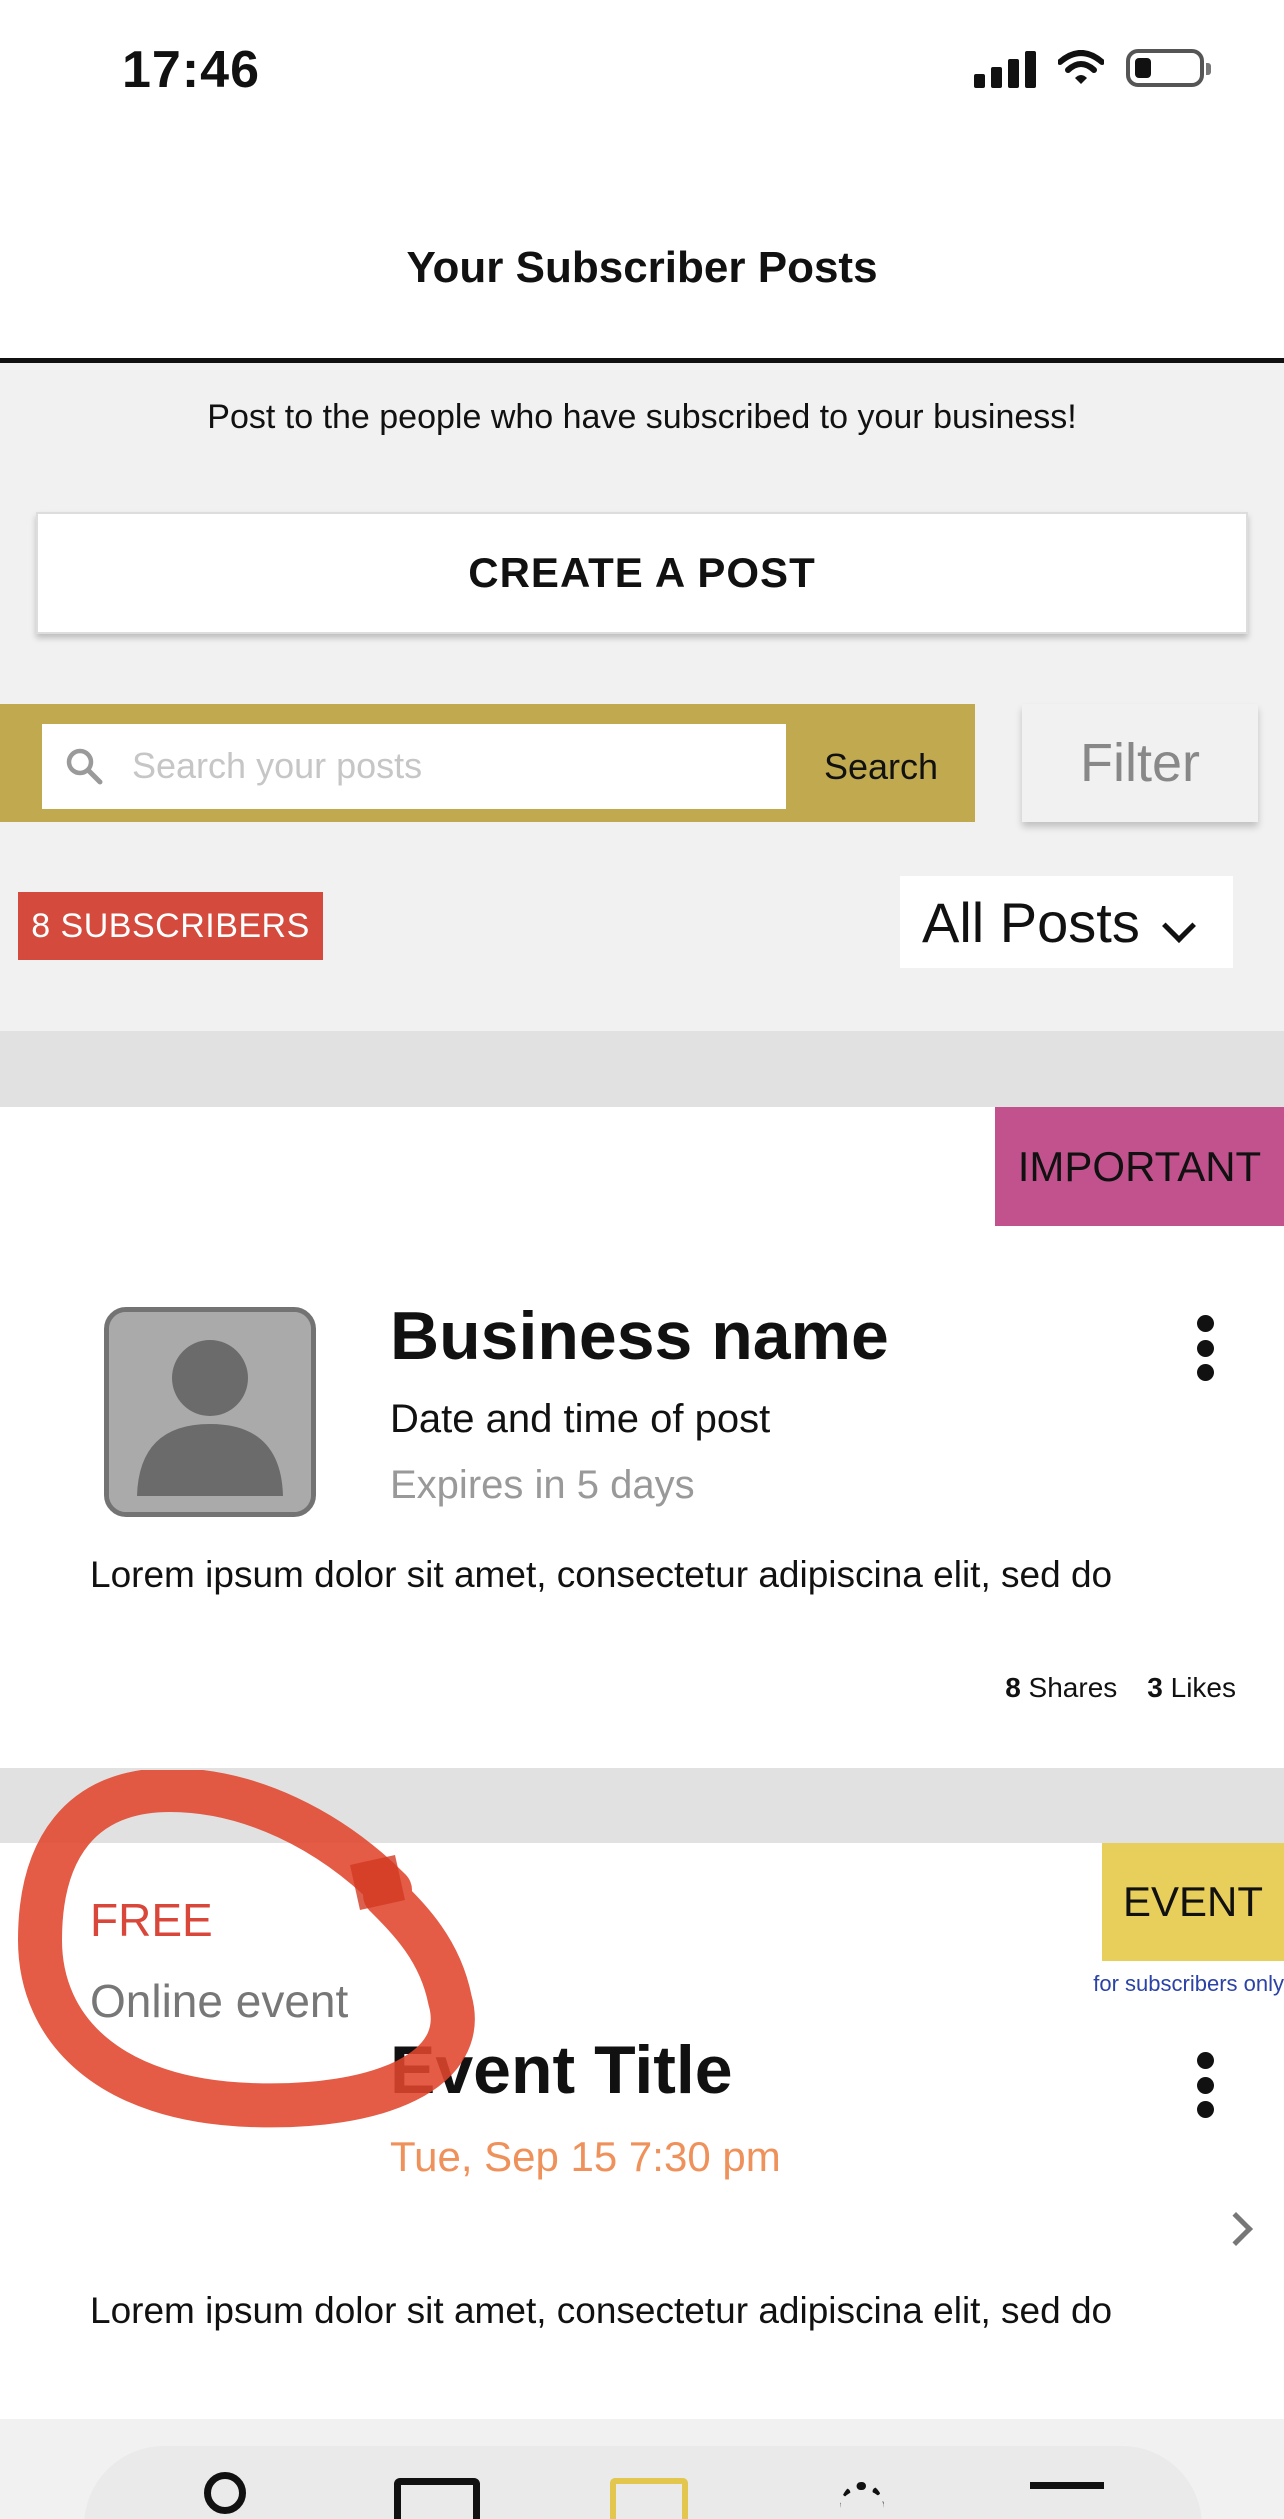 Image resolution: width=1284 pixels, height=2519 pixels. I want to click on bottom-nav, so click(643, 2482).